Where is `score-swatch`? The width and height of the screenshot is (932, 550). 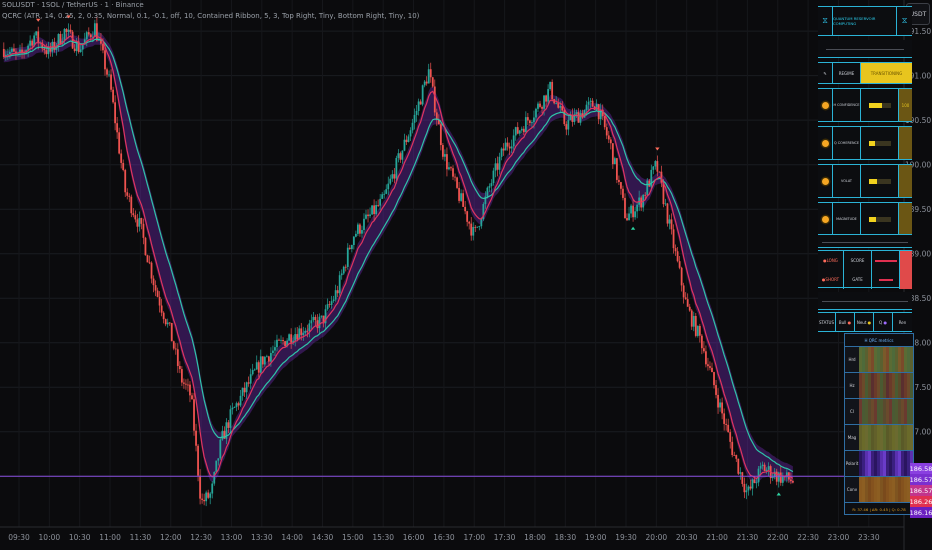
score-swatch is located at coordinates (906, 260).